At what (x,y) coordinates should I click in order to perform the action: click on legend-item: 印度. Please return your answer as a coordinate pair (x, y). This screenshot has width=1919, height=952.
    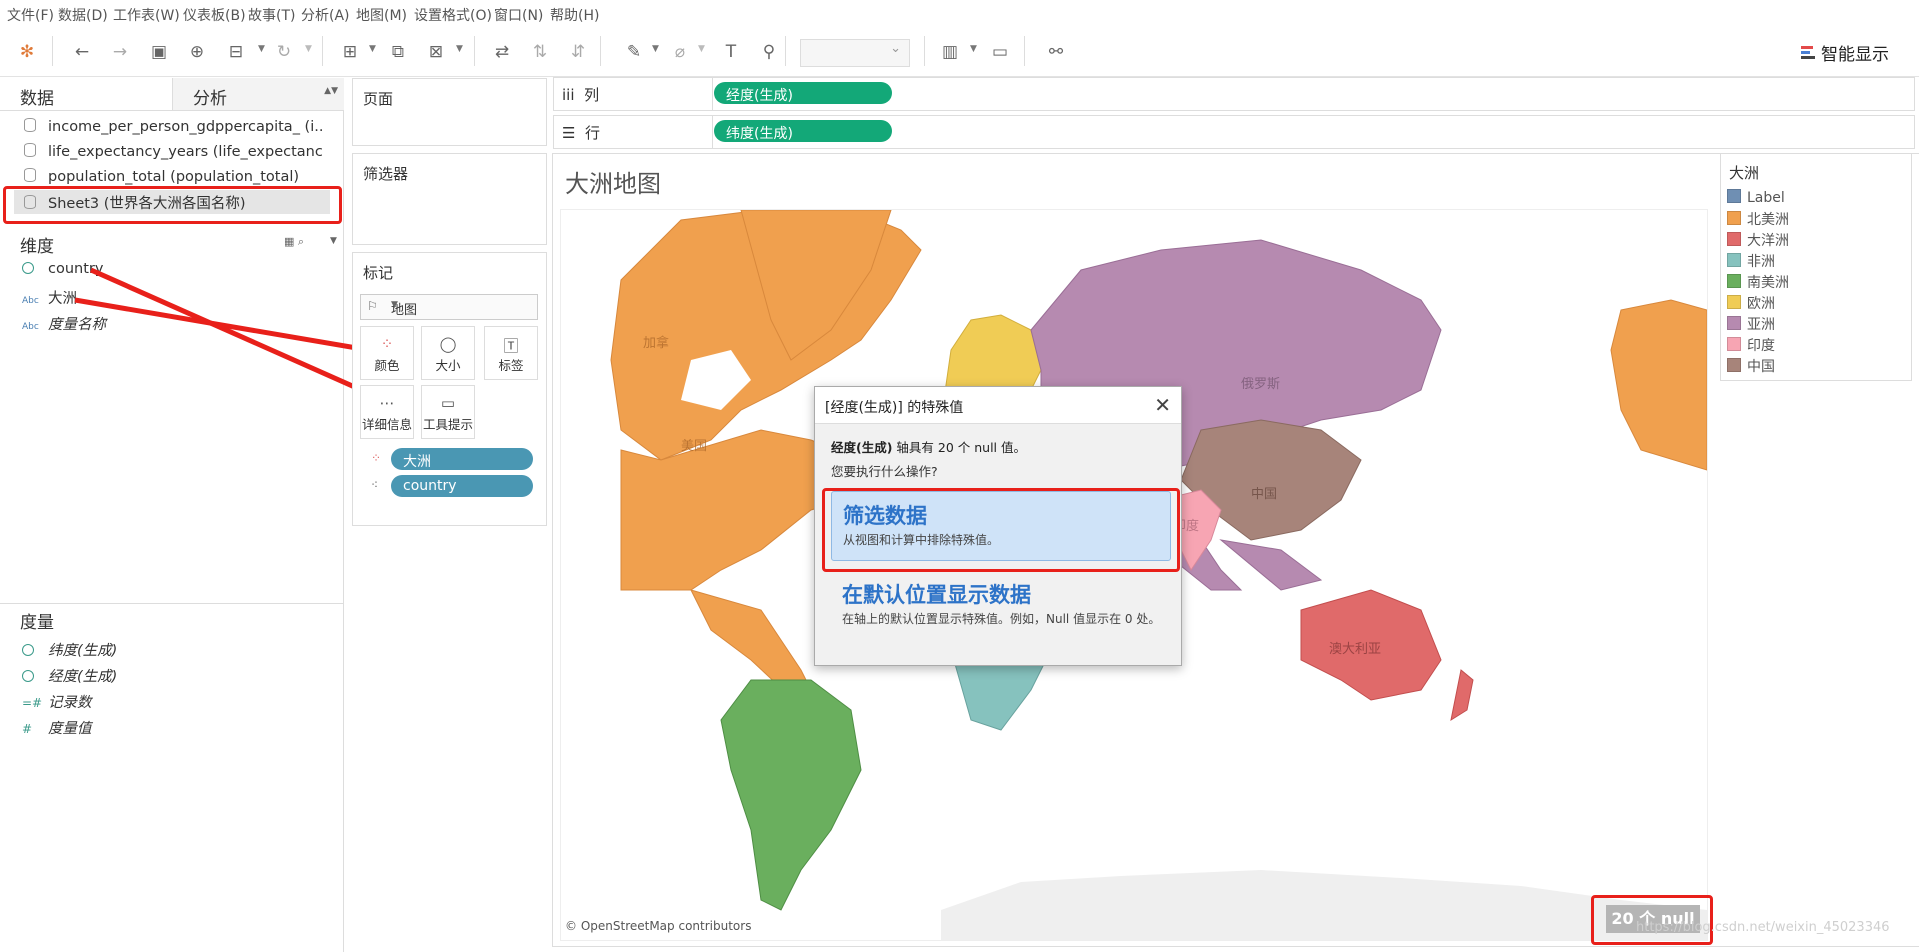
    Looking at the image, I should click on (1751, 344).